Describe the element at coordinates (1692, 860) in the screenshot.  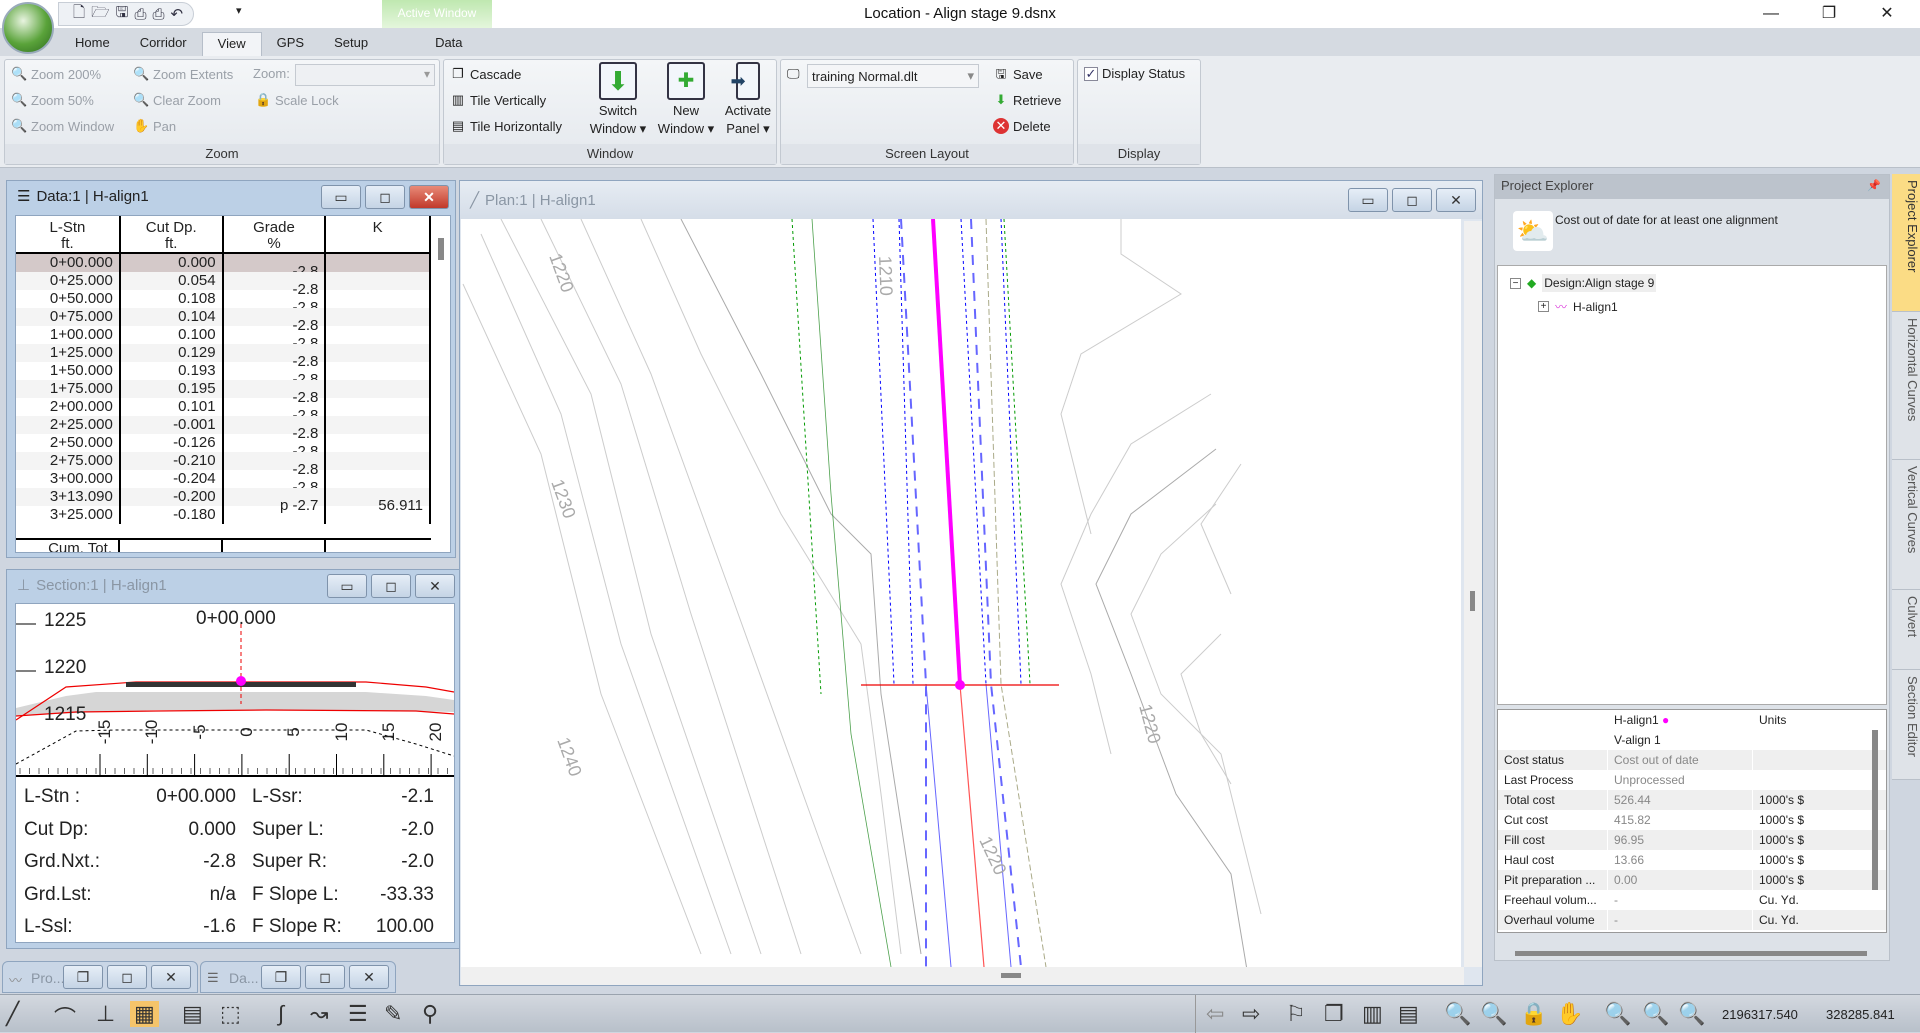
I see `property-row: Haul cost 13.66 1000's $` at that location.